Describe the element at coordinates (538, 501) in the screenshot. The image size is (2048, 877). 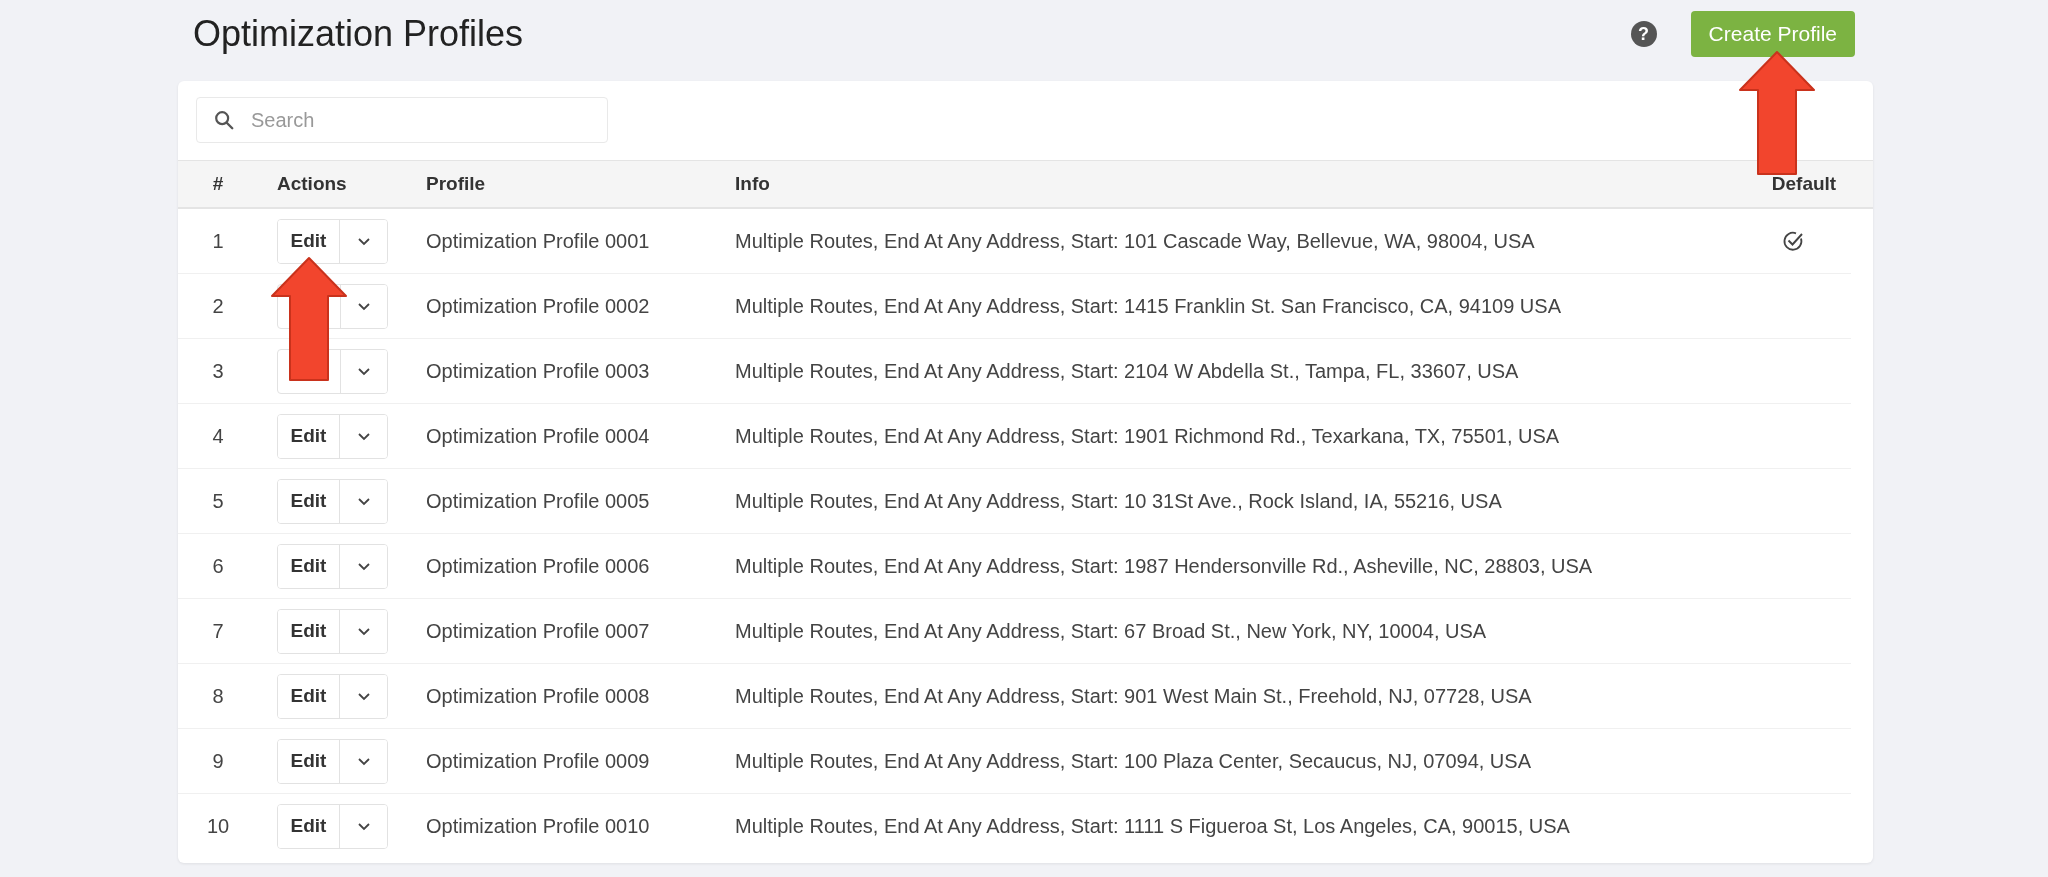
I see `table-cell-text: Optimization Profile 0005` at that location.